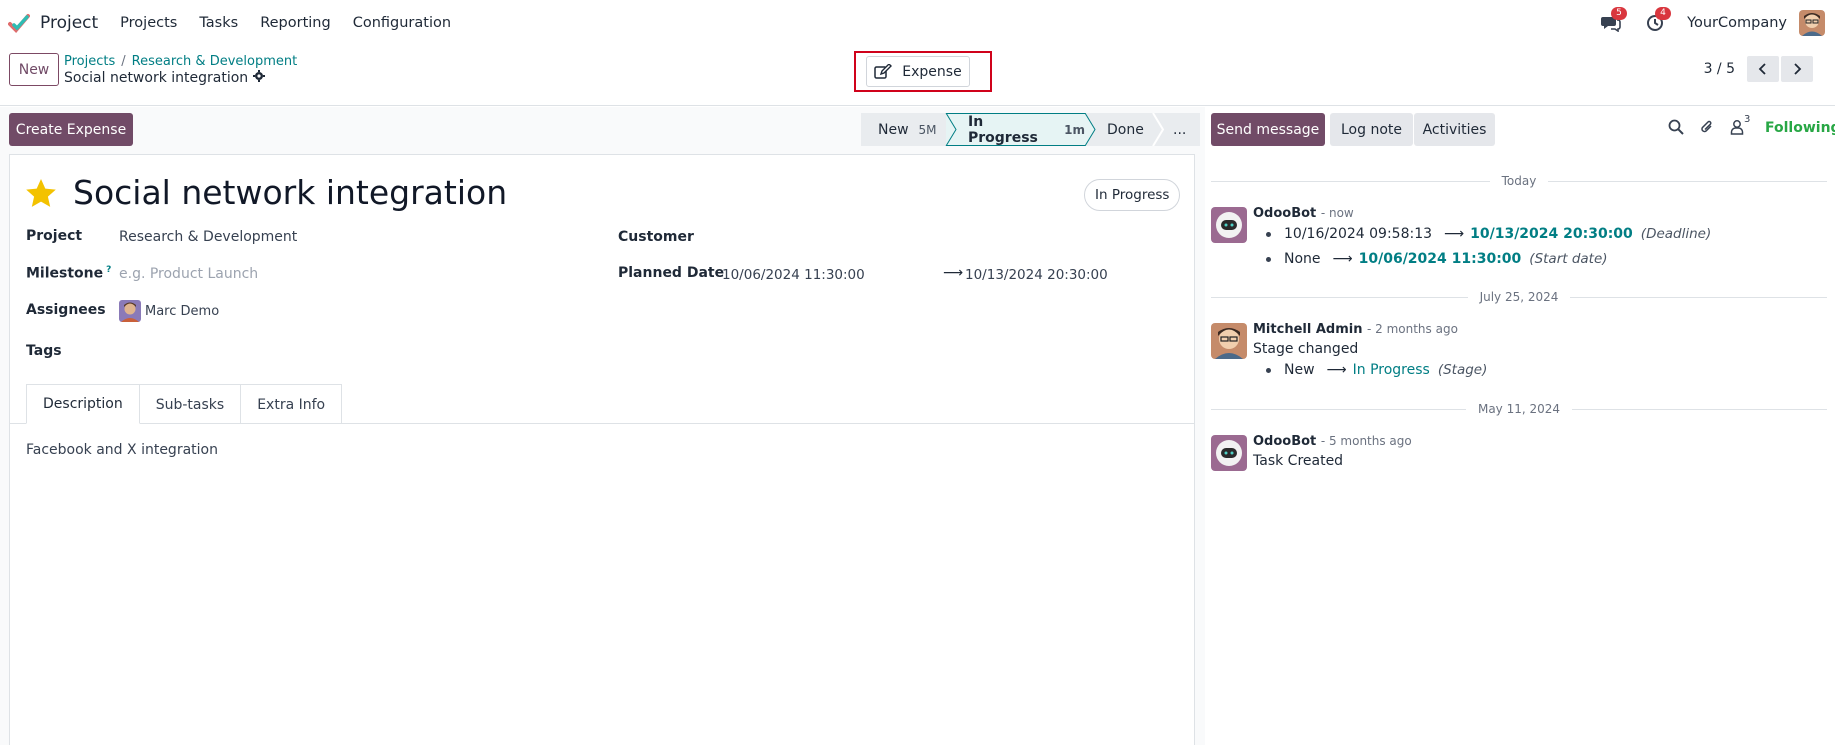 The image size is (1835, 745). What do you see at coordinates (71, 129) in the screenshot?
I see `create-expense-button: Create Expense` at bounding box center [71, 129].